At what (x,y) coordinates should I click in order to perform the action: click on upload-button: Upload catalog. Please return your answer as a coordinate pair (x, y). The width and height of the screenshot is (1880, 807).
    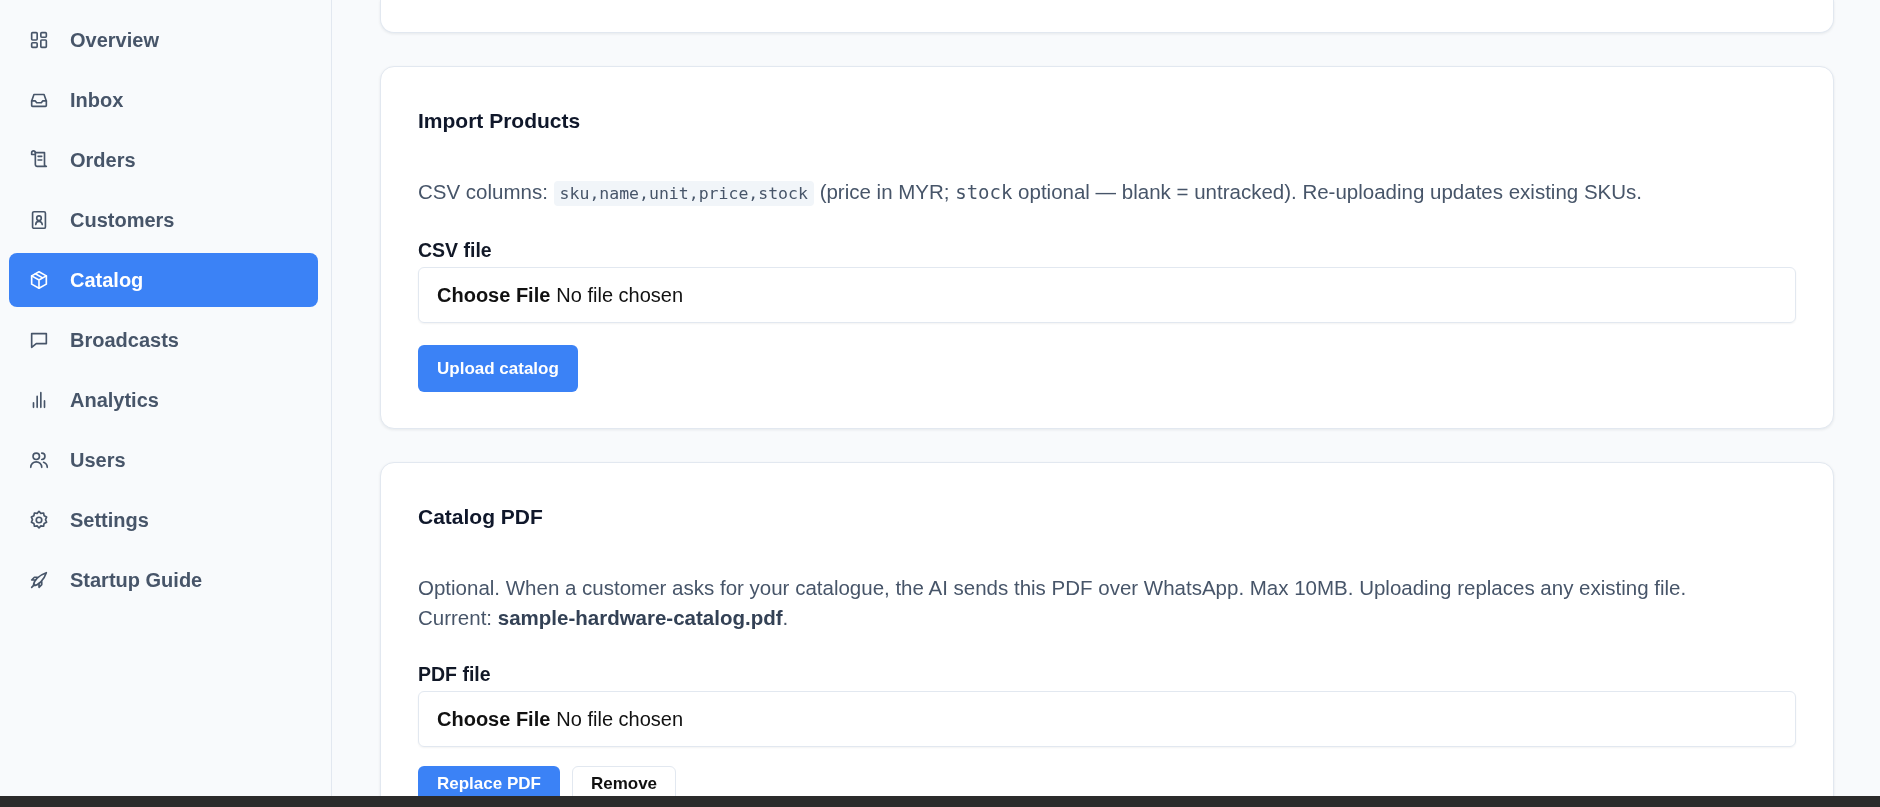
    Looking at the image, I should click on (498, 368).